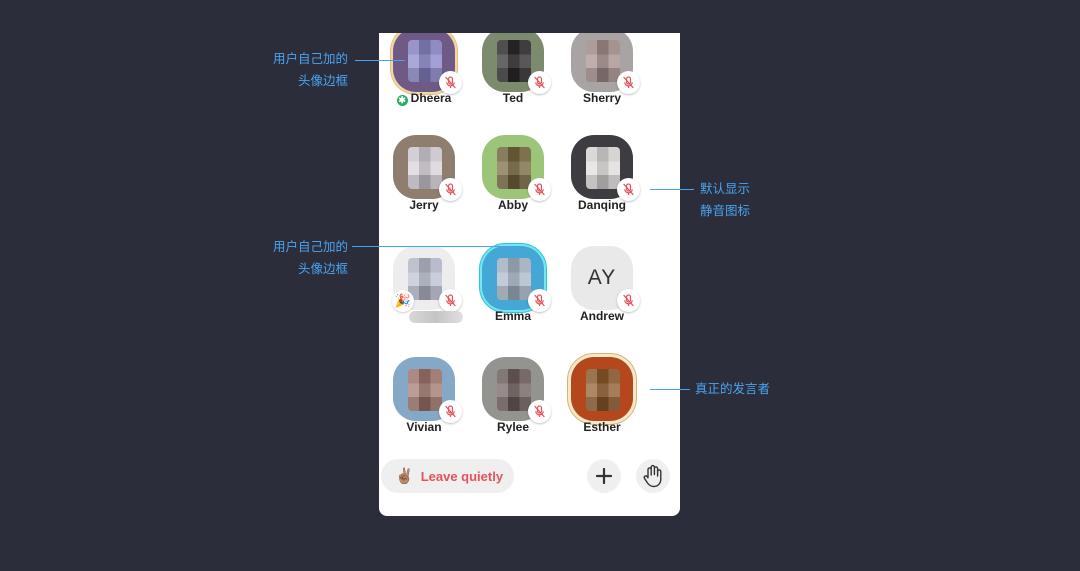 The width and height of the screenshot is (1080, 571). I want to click on annotation-custom-frame-middle: 用户自己加的 头像边框, so click(305, 258).